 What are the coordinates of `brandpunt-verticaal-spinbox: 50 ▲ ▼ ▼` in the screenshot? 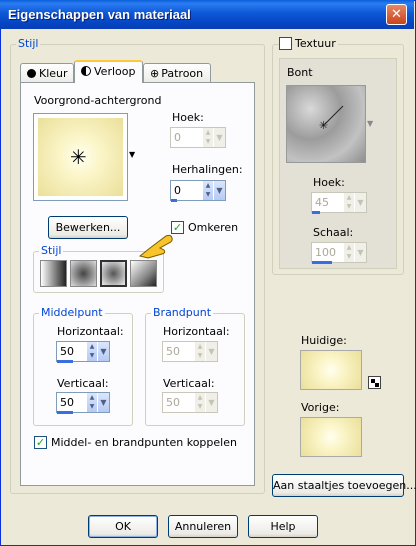 It's located at (190, 402).